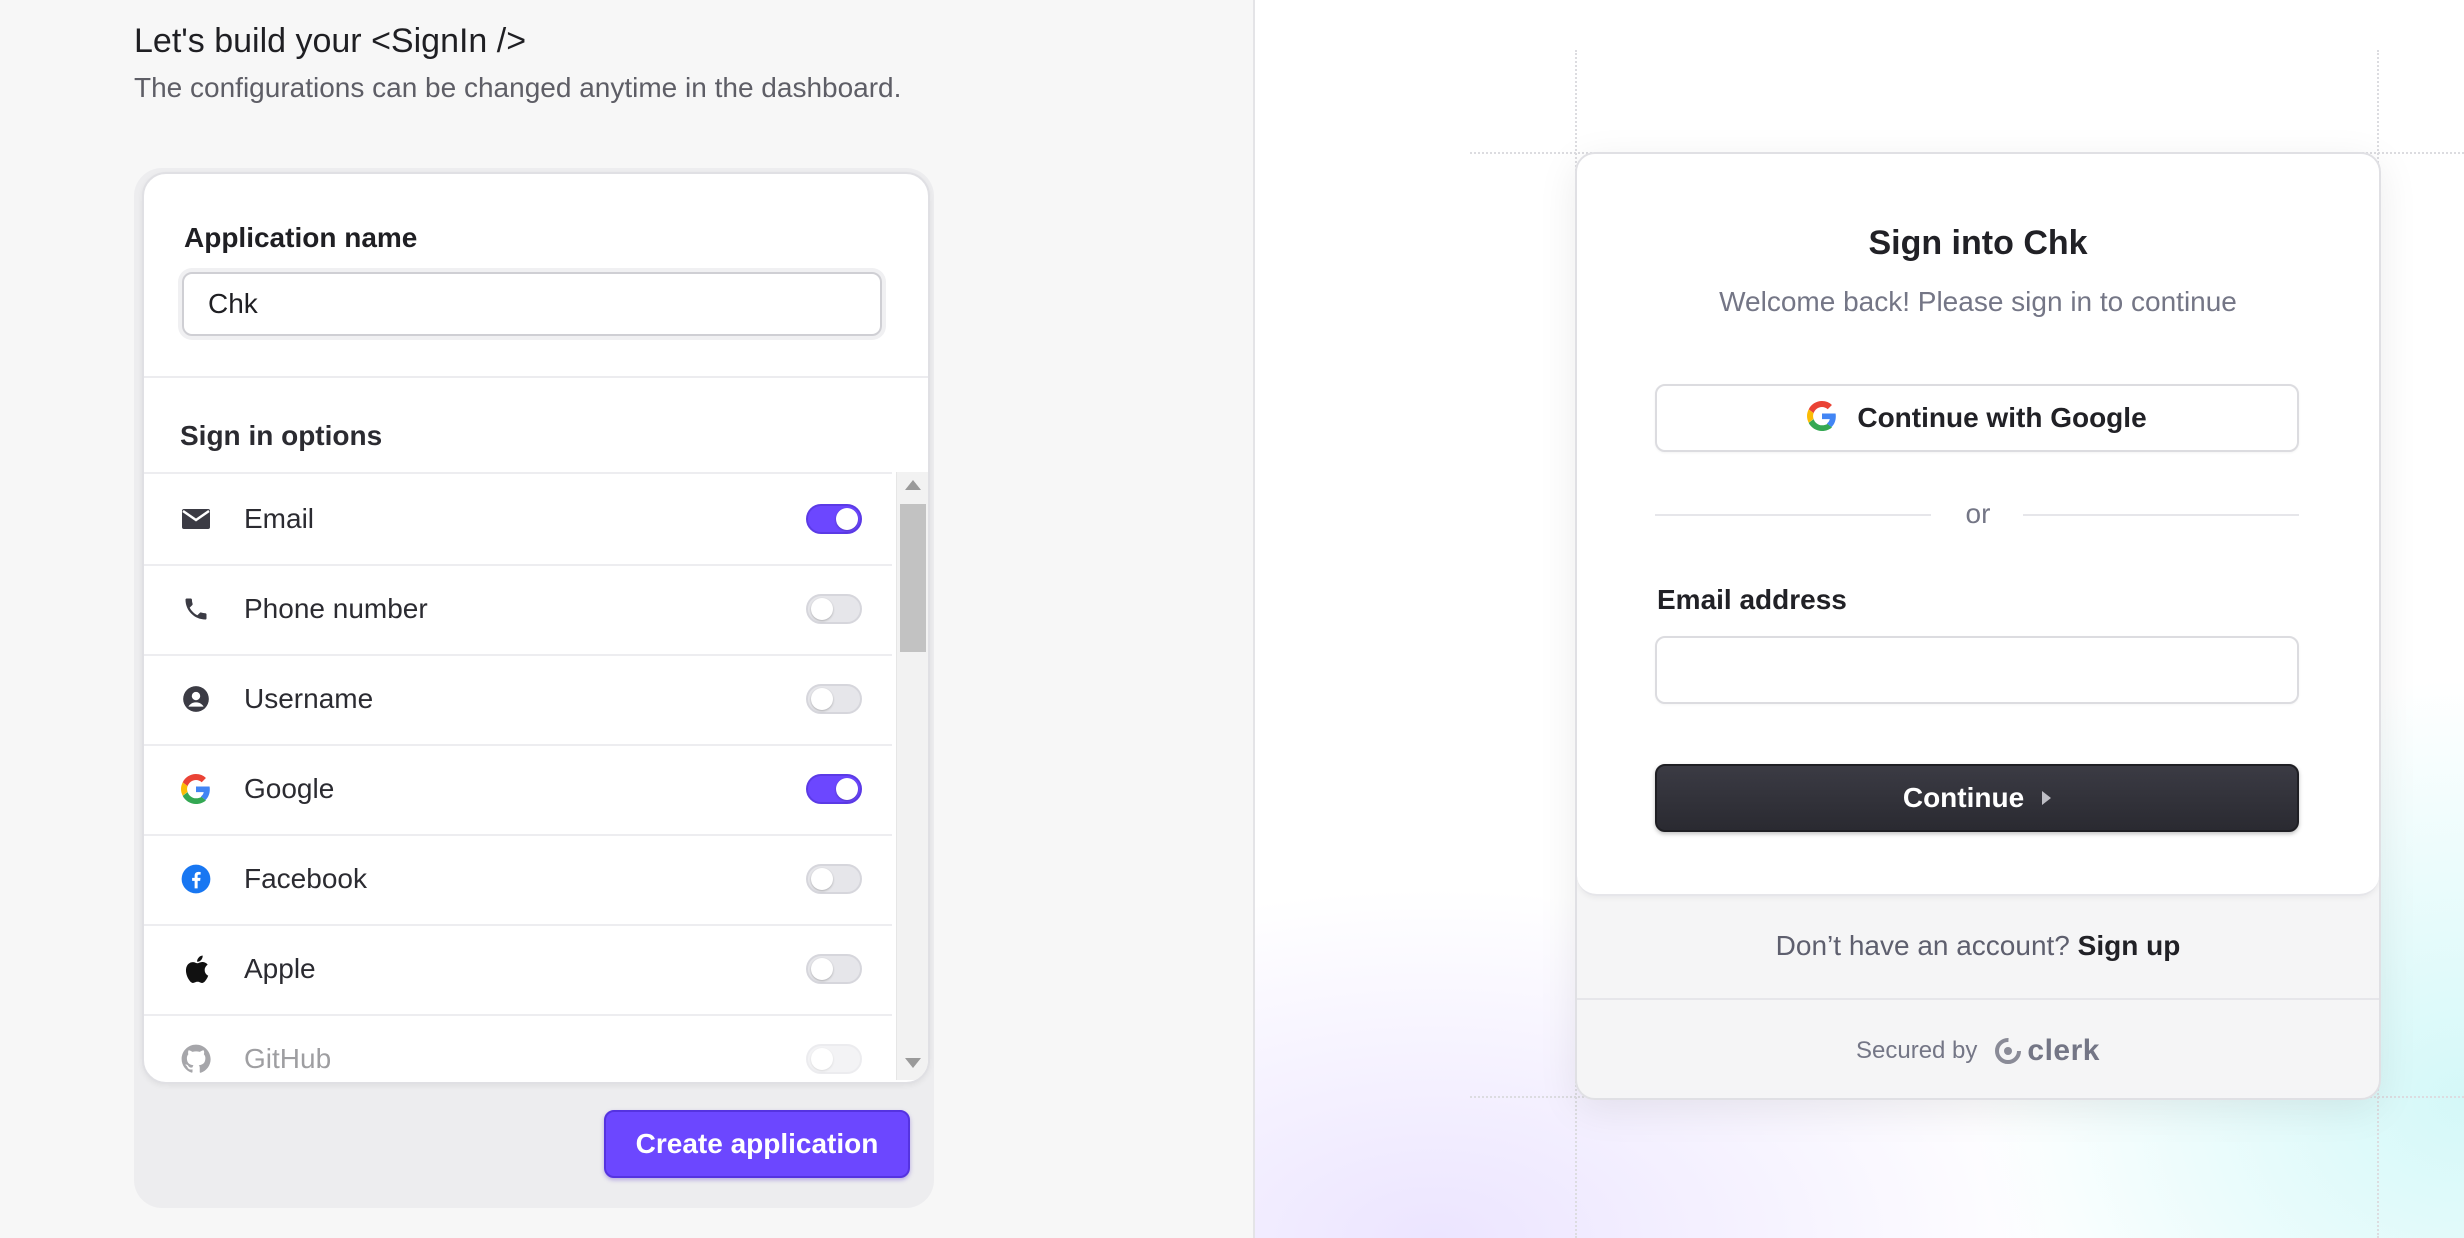 Image resolution: width=2464 pixels, height=1238 pixels. What do you see at coordinates (913, 1063) in the screenshot?
I see `scroll-down-arrow-icon` at bounding box center [913, 1063].